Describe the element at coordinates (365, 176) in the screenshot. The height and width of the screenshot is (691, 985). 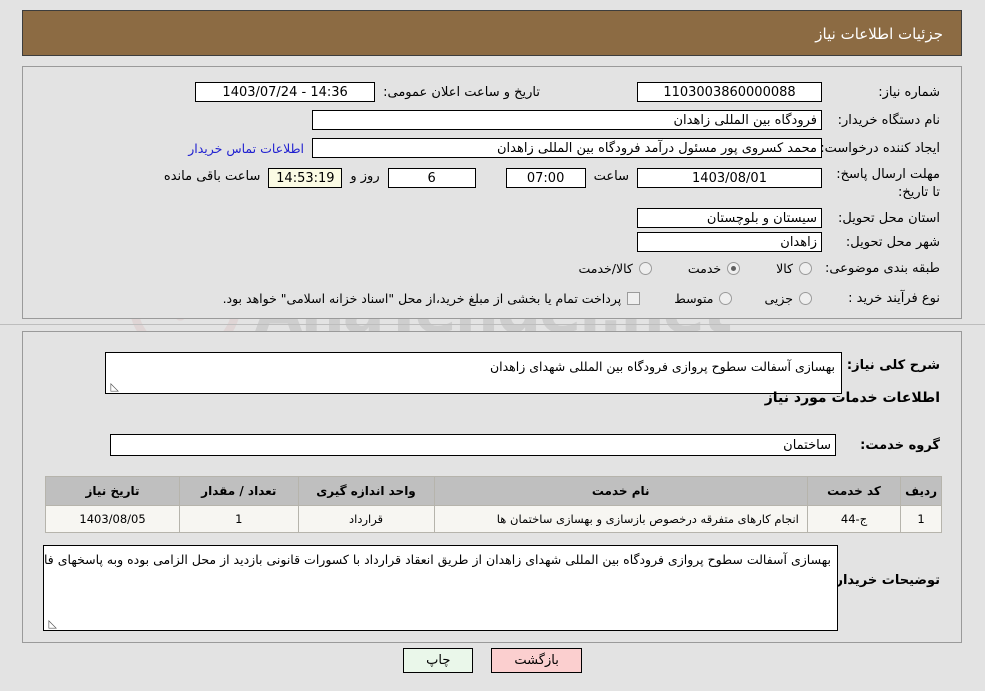
I see `days-label: روز و` at that location.